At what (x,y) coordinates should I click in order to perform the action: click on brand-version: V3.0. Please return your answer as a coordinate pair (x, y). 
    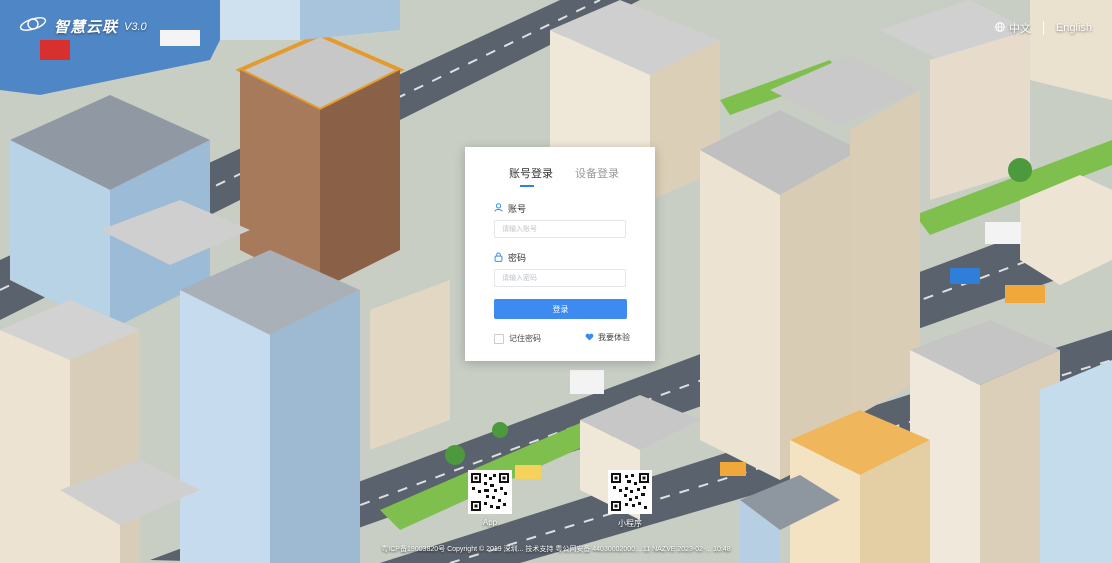
    Looking at the image, I should click on (135, 26).